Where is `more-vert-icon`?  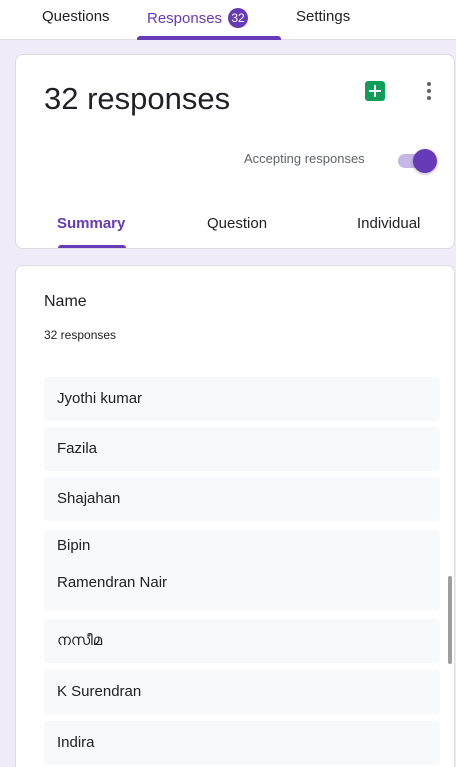
more-vert-icon is located at coordinates (429, 91).